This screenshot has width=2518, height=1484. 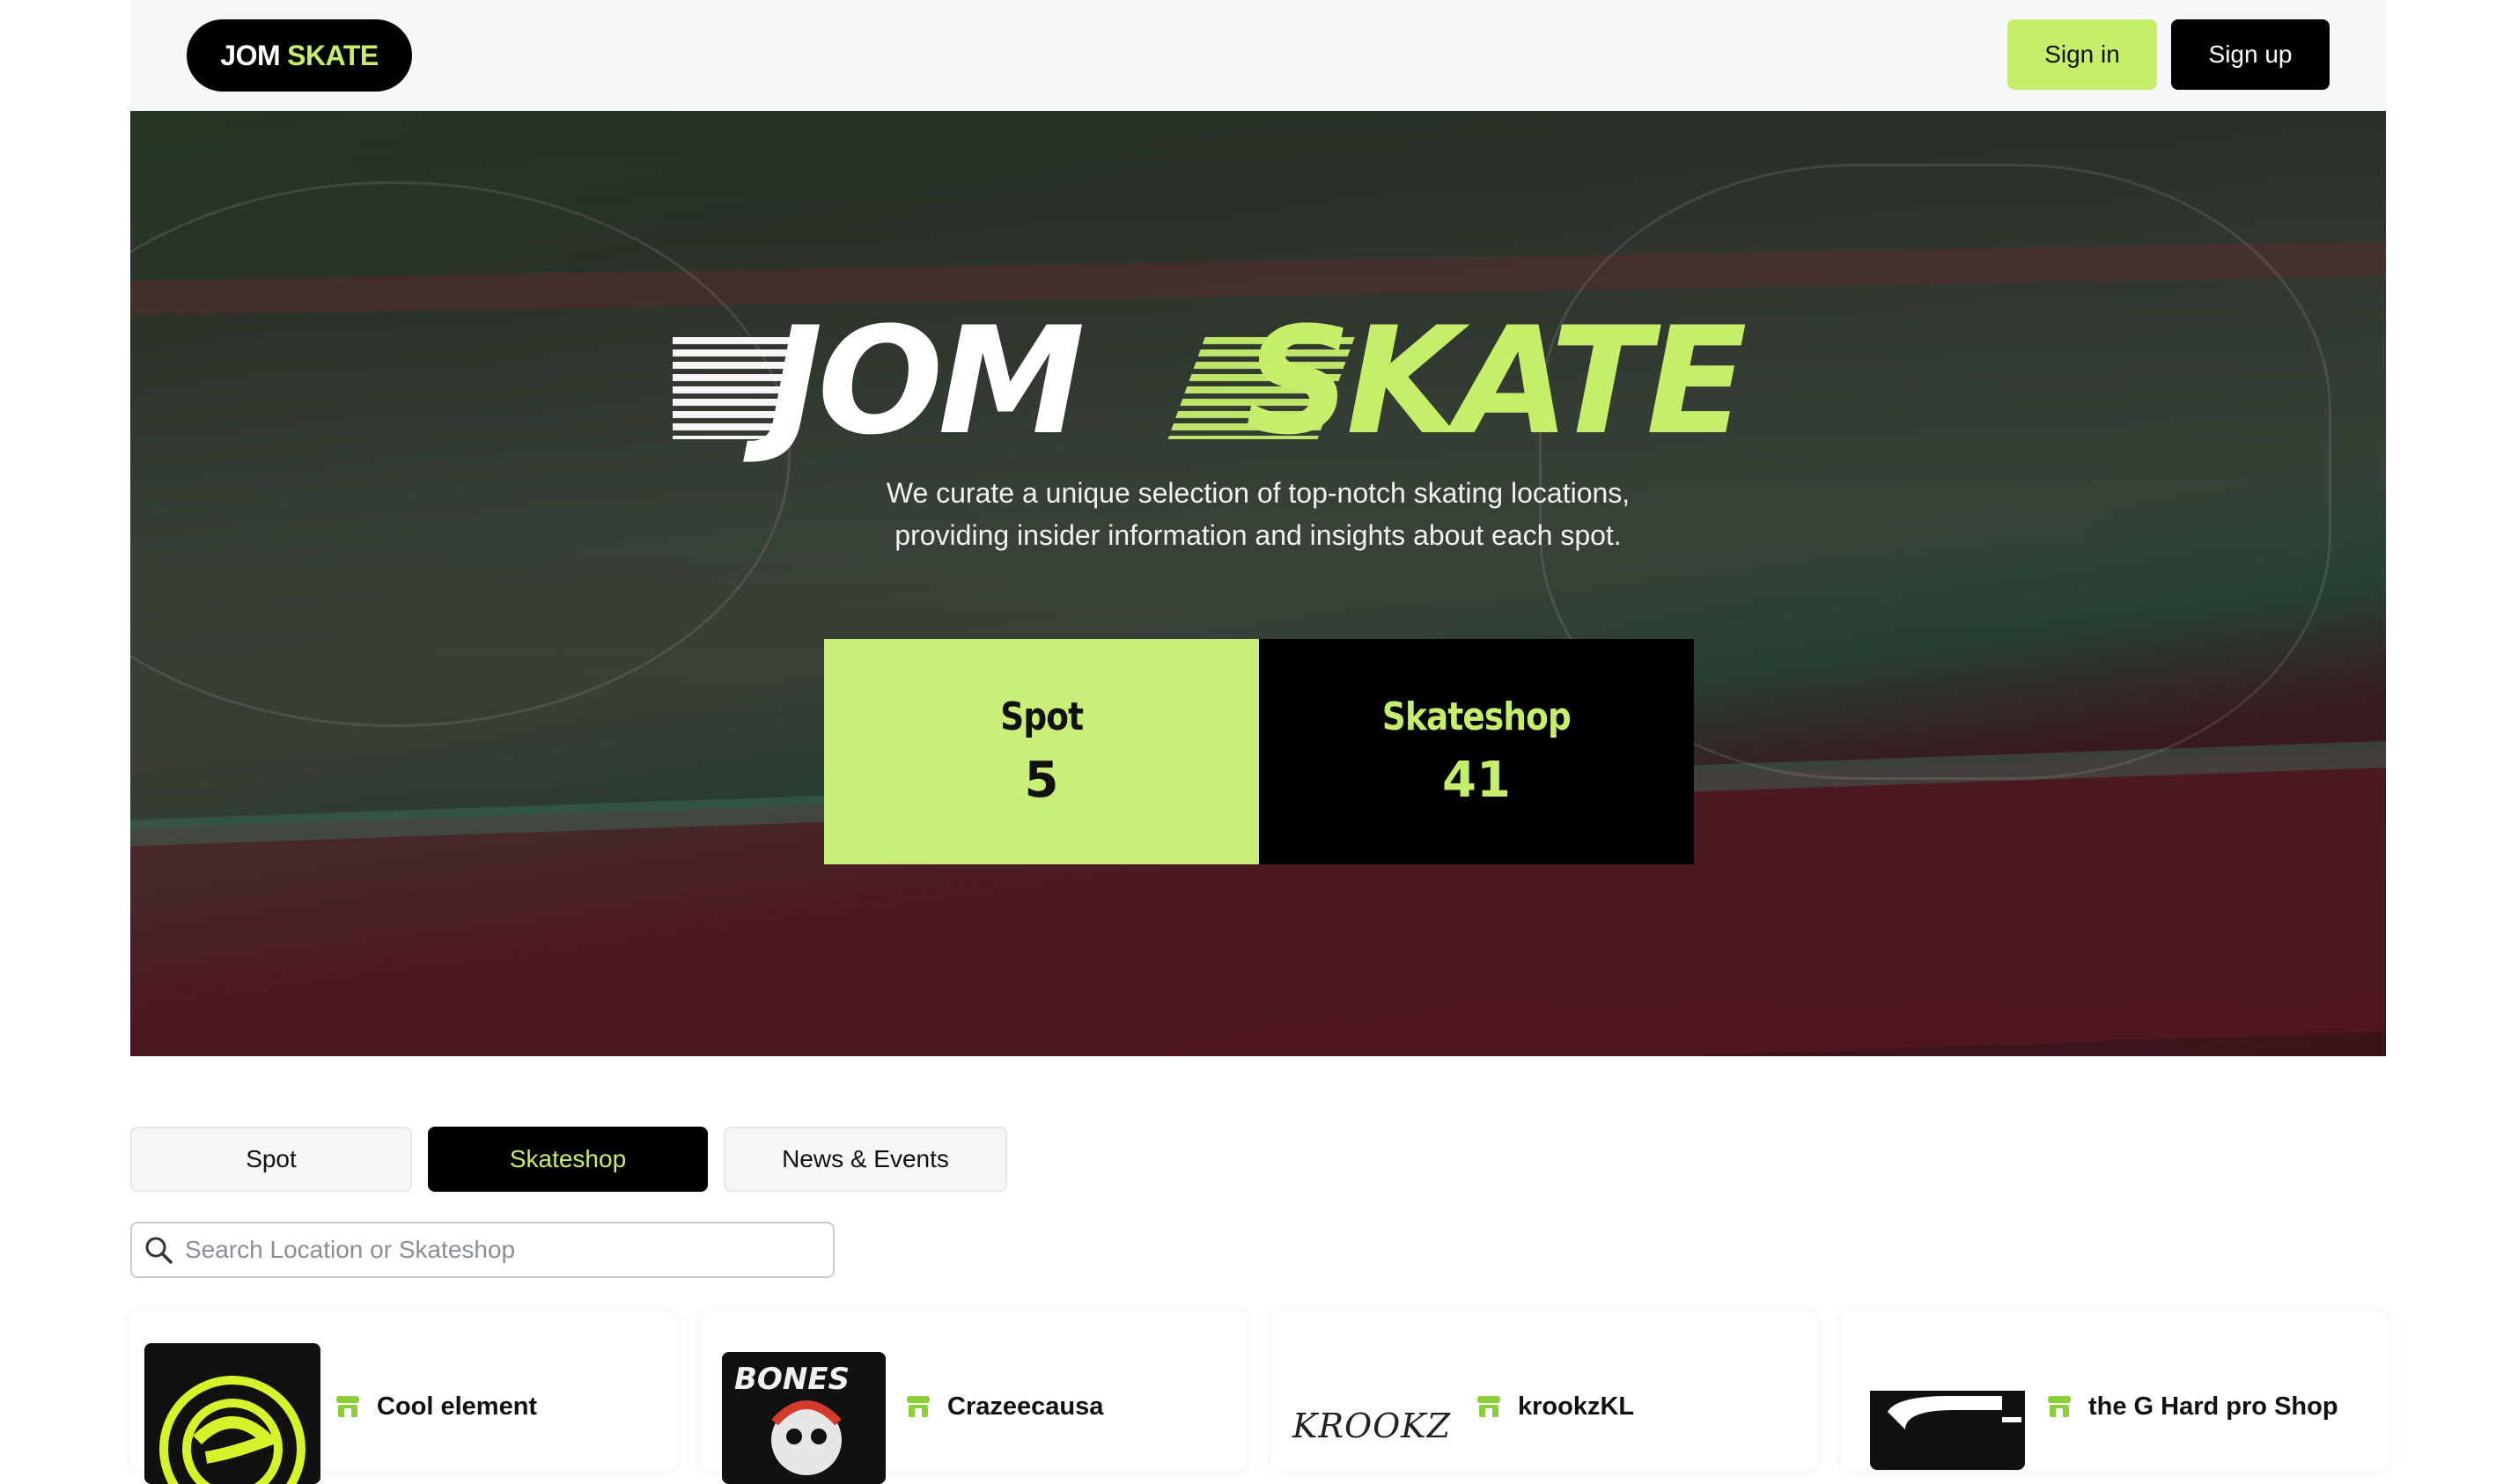 I want to click on search-input, so click(x=502, y=1250).